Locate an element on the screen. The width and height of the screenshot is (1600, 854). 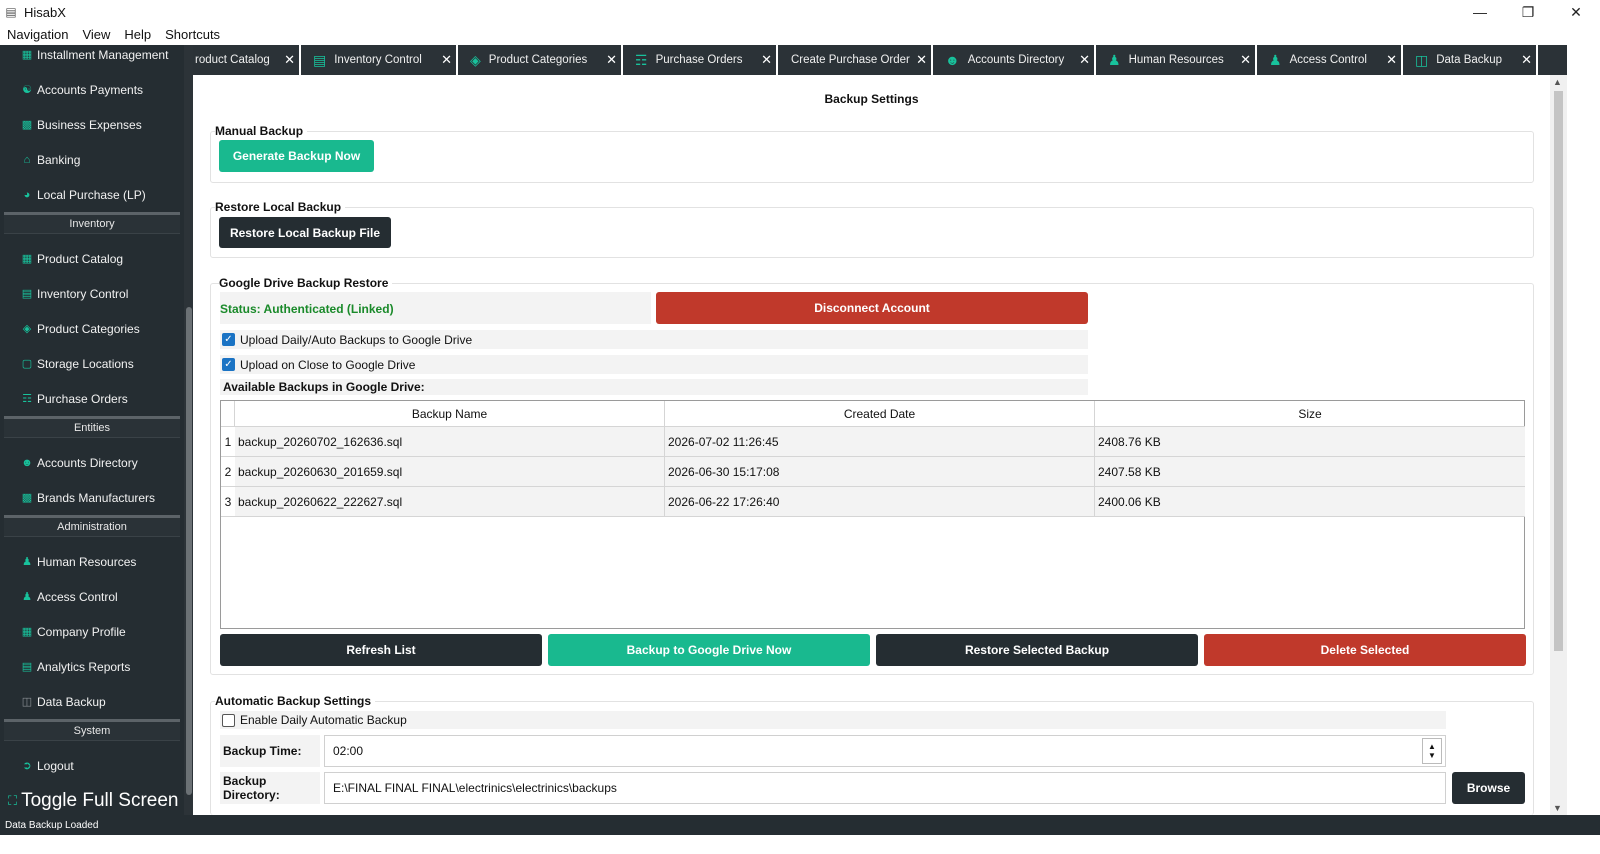
sidebar-item-analytics: ▤ Analytics Reports is located at coordinates (92, 666).